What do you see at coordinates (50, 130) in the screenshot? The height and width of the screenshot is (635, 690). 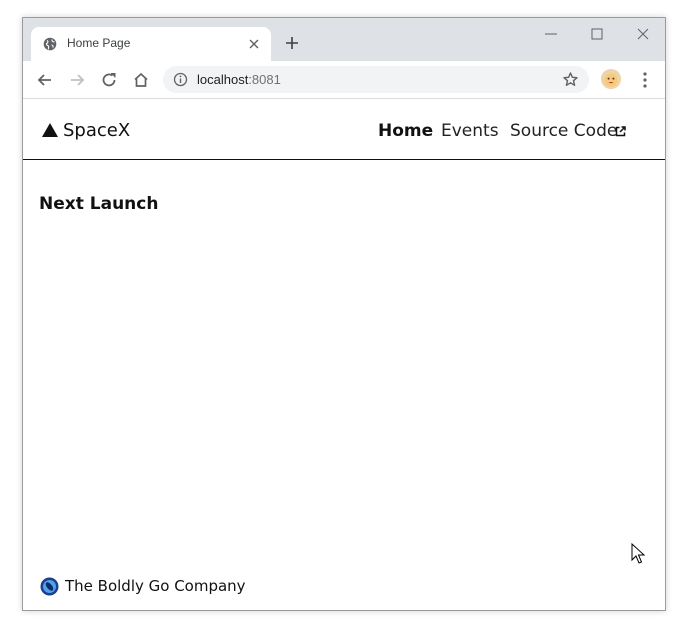 I see `triangle-logo-icon` at bounding box center [50, 130].